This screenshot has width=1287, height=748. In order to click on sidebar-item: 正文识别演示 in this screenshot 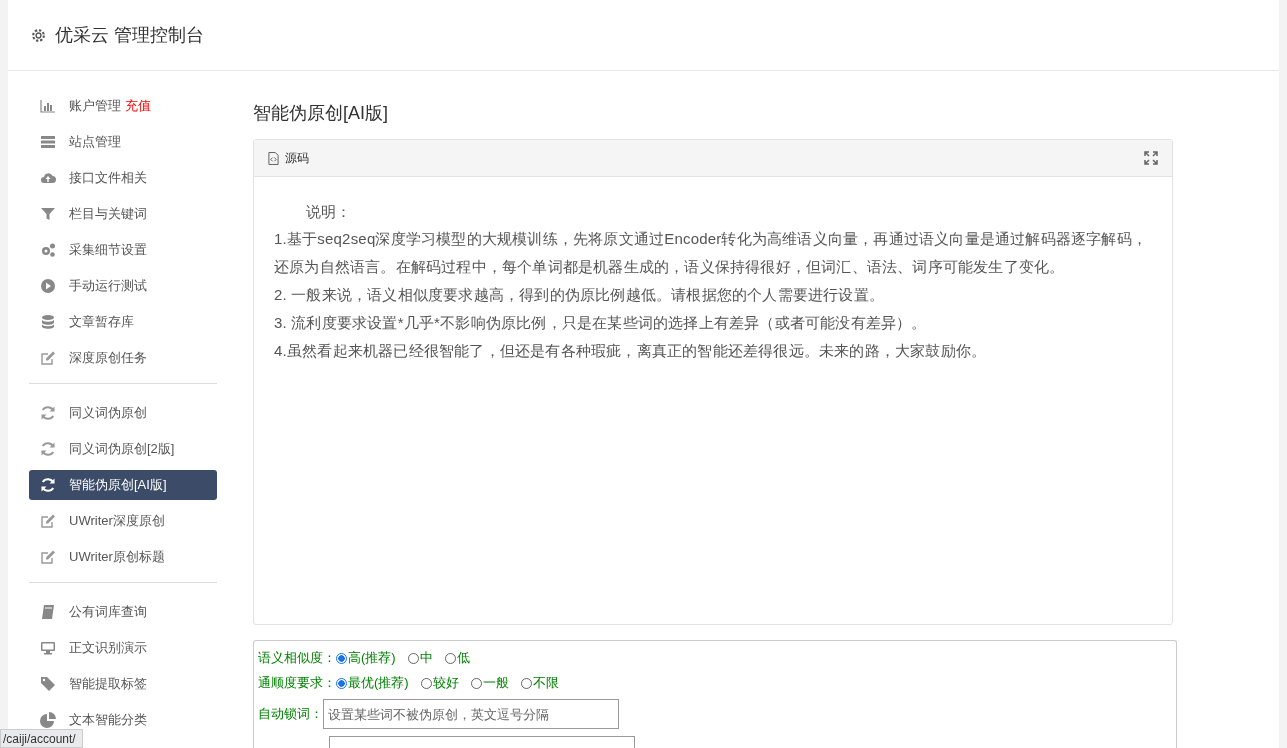, I will do `click(123, 648)`.